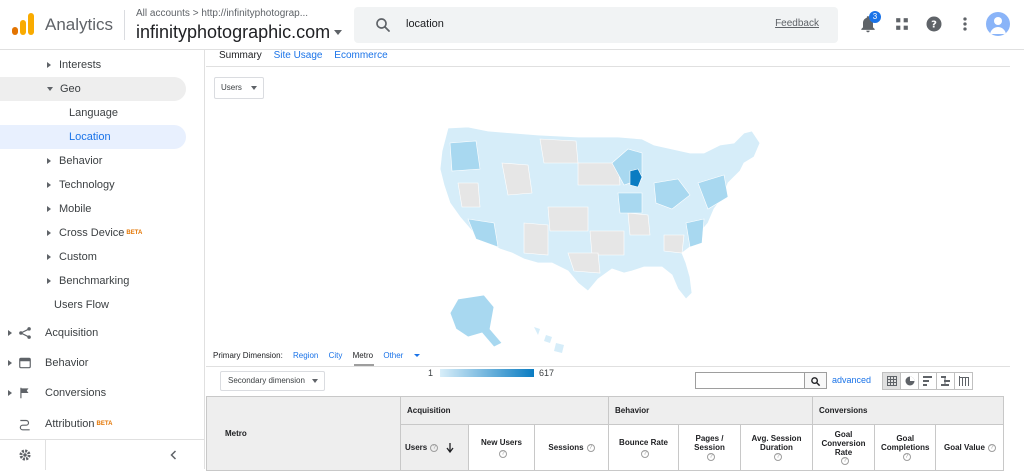 This screenshot has width=1024, height=471. I want to click on column-header-sessions: Sessions?, so click(571, 447).